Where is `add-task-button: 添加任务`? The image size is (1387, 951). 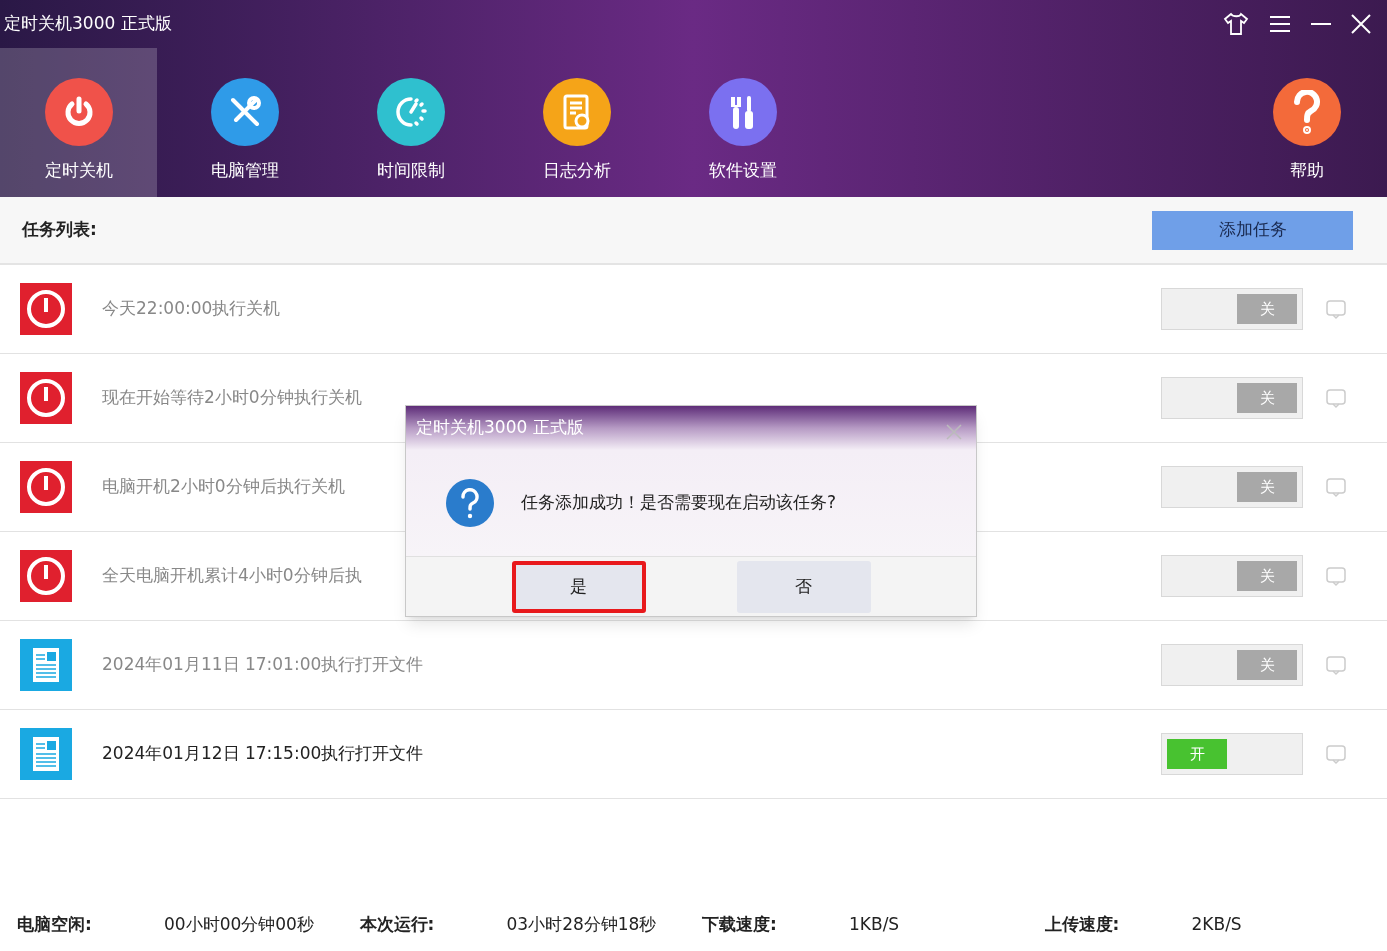 add-task-button: 添加任务 is located at coordinates (1252, 230).